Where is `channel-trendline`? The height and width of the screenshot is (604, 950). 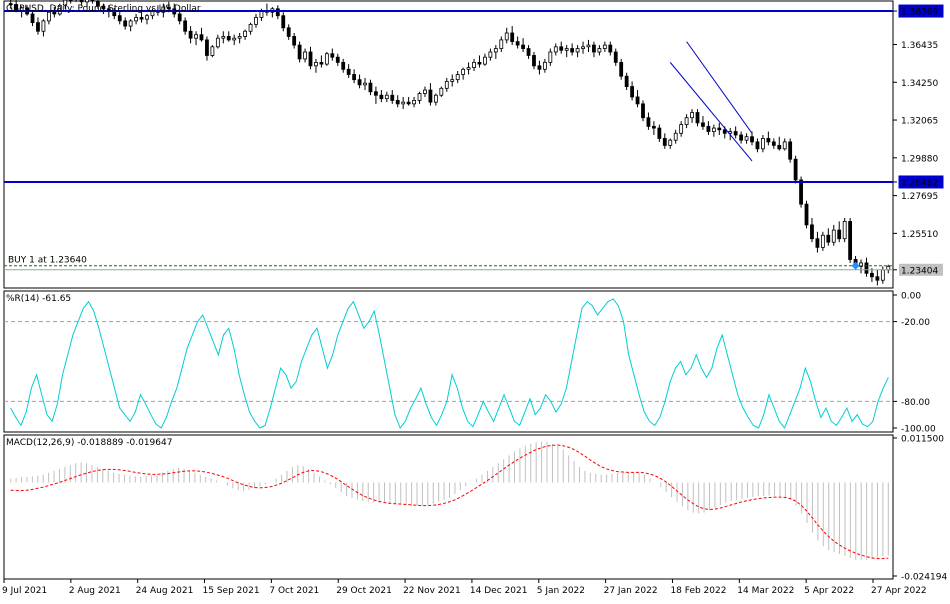
channel-trendline is located at coordinates (711, 111).